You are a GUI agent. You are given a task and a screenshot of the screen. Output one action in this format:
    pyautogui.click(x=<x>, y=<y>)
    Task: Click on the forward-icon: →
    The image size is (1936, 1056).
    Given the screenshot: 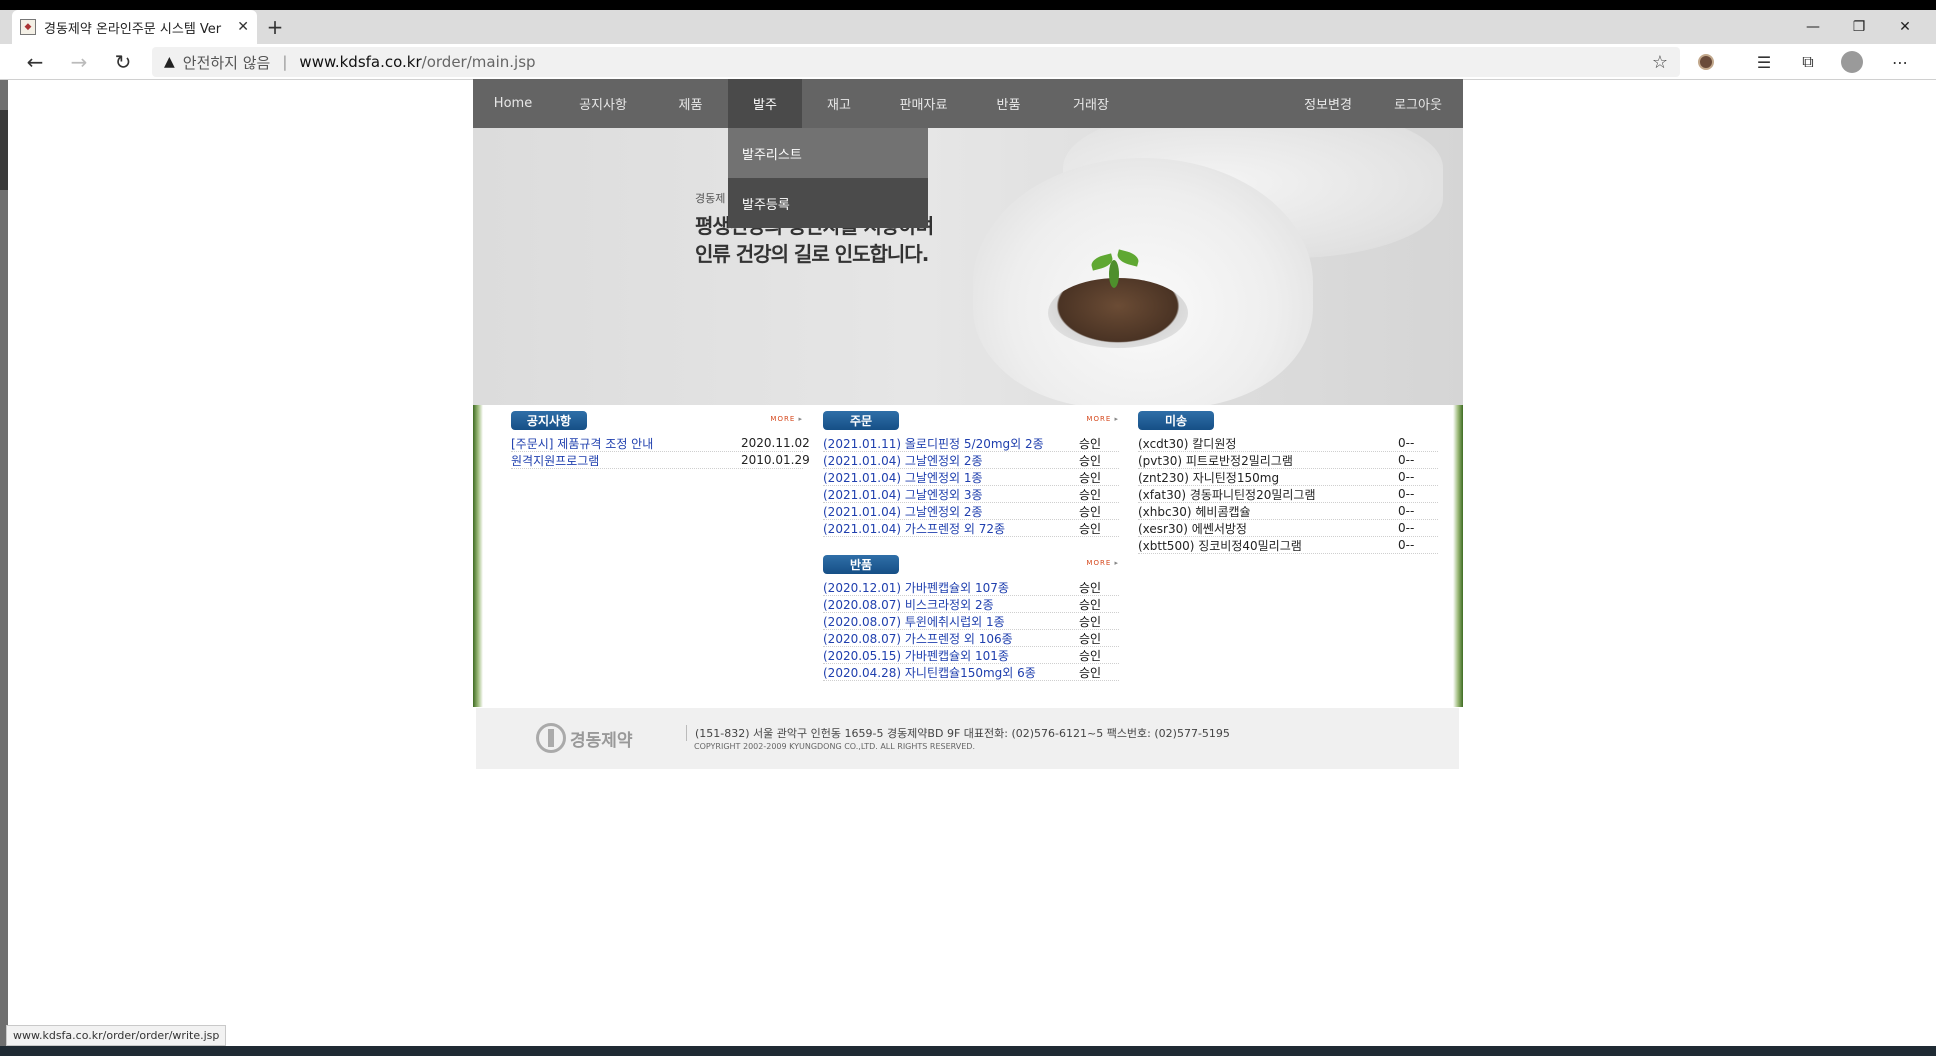 What is the action you would take?
    pyautogui.click(x=79, y=62)
    